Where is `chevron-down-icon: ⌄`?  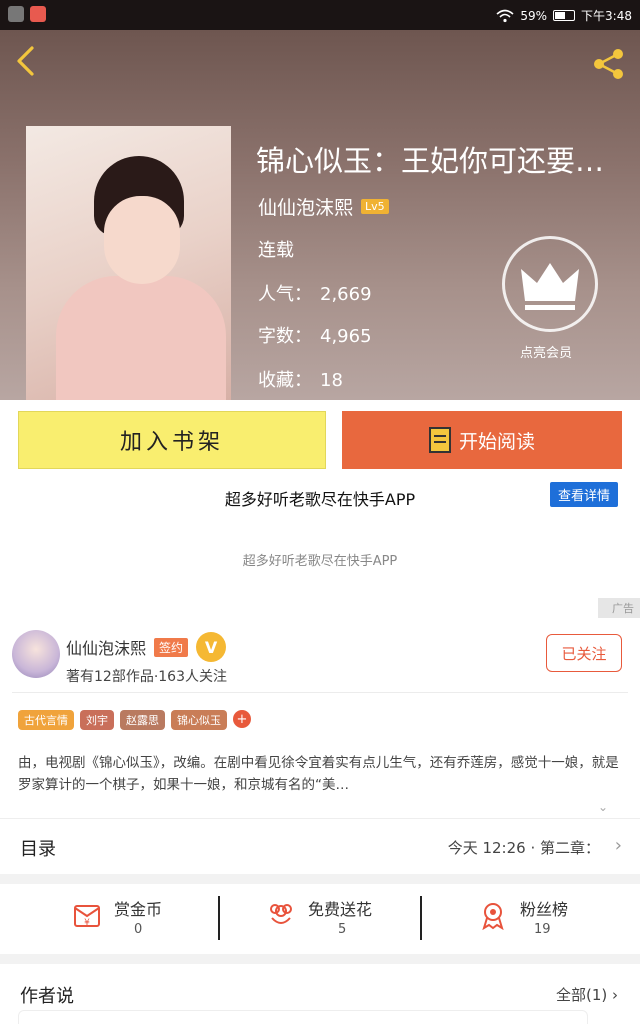 chevron-down-icon: ⌄ is located at coordinates (603, 807).